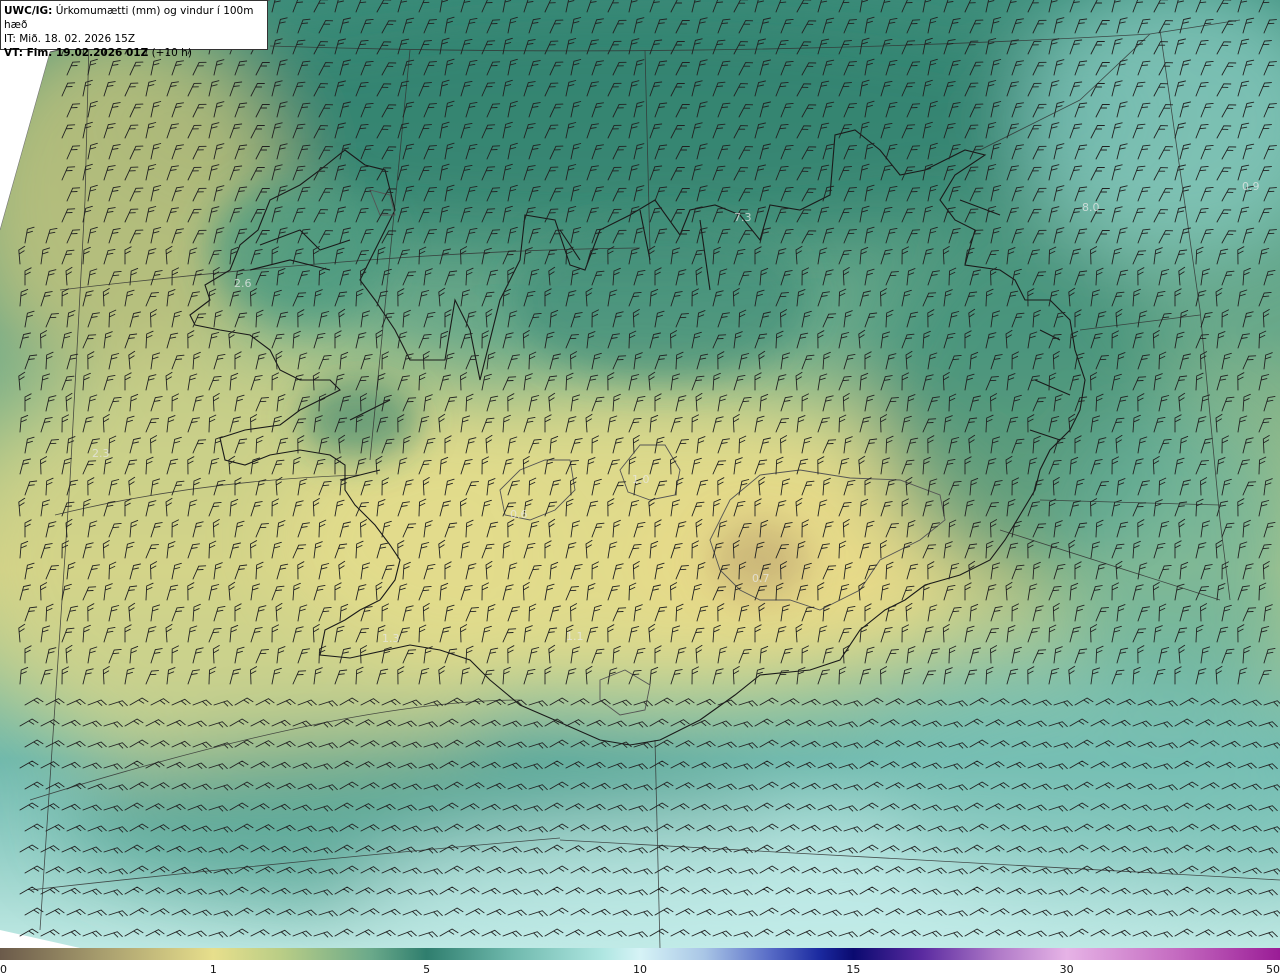 The height and width of the screenshot is (978, 1280). What do you see at coordinates (77, 39) in the screenshot?
I see `issue-time: Mið. 18. 02. 2026 15Z` at bounding box center [77, 39].